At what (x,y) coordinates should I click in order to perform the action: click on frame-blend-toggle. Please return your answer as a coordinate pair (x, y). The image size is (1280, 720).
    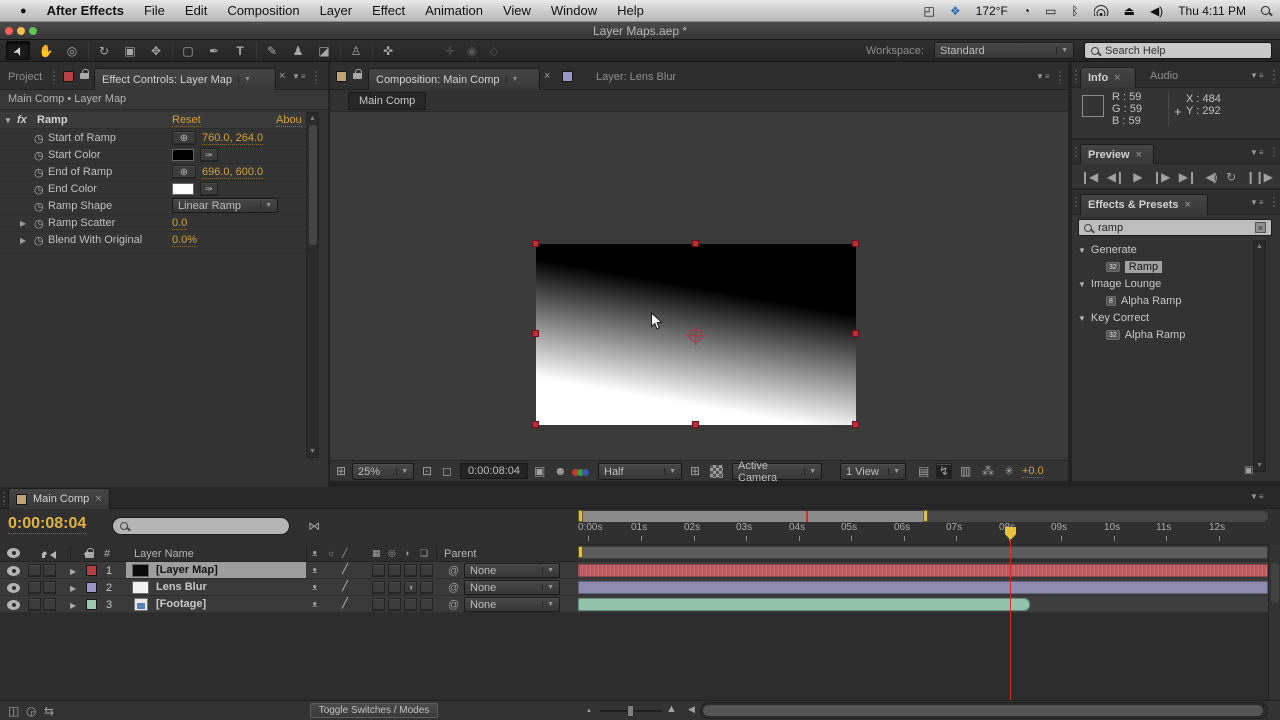
    Looking at the image, I should click on (378, 604).